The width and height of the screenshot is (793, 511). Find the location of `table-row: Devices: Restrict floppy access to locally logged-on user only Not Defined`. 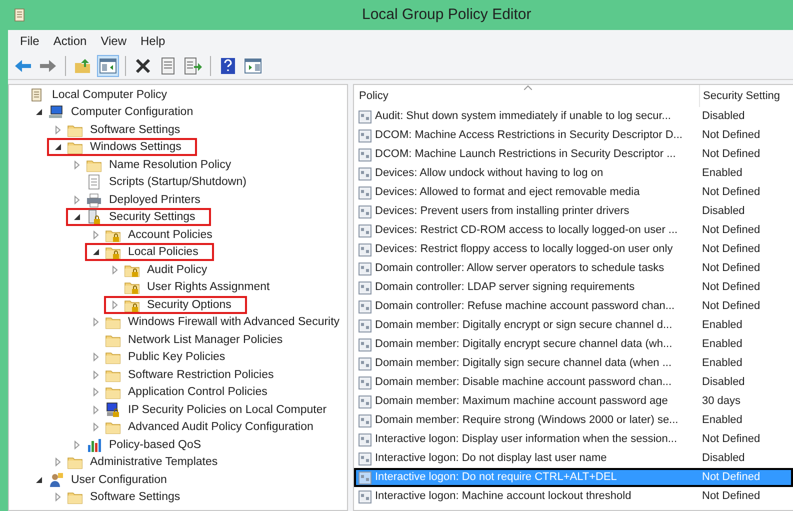

table-row: Devices: Restrict floppy access to locally logged-on user only Not Defined is located at coordinates (573, 249).